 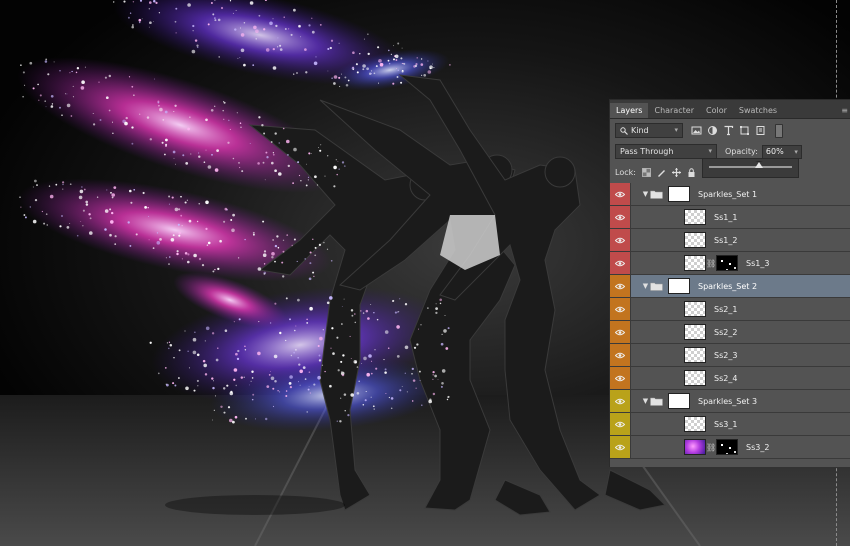 What do you see at coordinates (744, 130) in the screenshot?
I see `shape-filter-icon` at bounding box center [744, 130].